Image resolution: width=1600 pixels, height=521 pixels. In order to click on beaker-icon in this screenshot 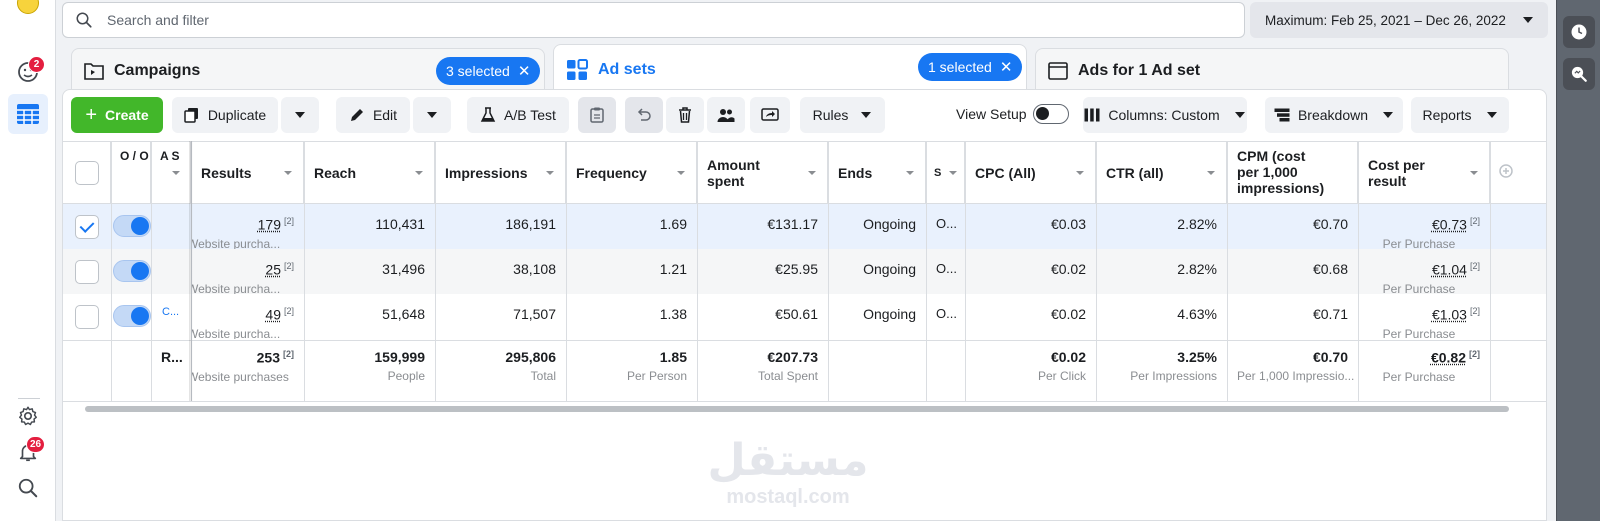, I will do `click(488, 114)`.